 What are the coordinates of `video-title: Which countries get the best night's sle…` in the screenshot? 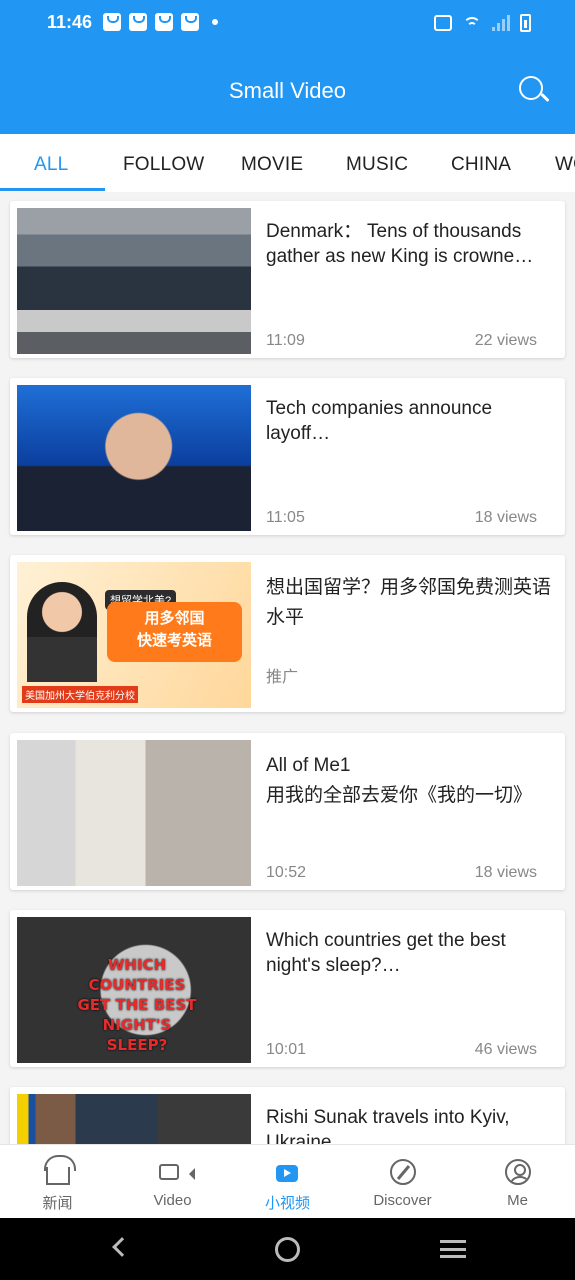 It's located at (386, 953).